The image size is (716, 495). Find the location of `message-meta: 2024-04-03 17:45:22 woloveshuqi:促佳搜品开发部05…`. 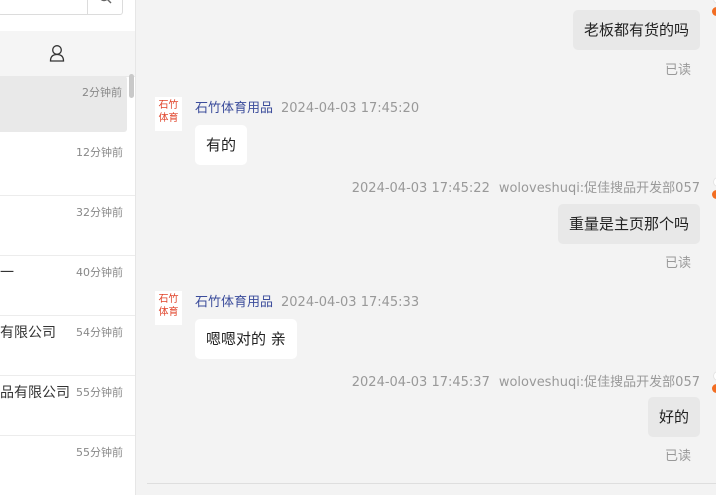

message-meta: 2024-04-03 17:45:22 woloveshuqi:促佳搜品开发部05… is located at coordinates (526, 186).